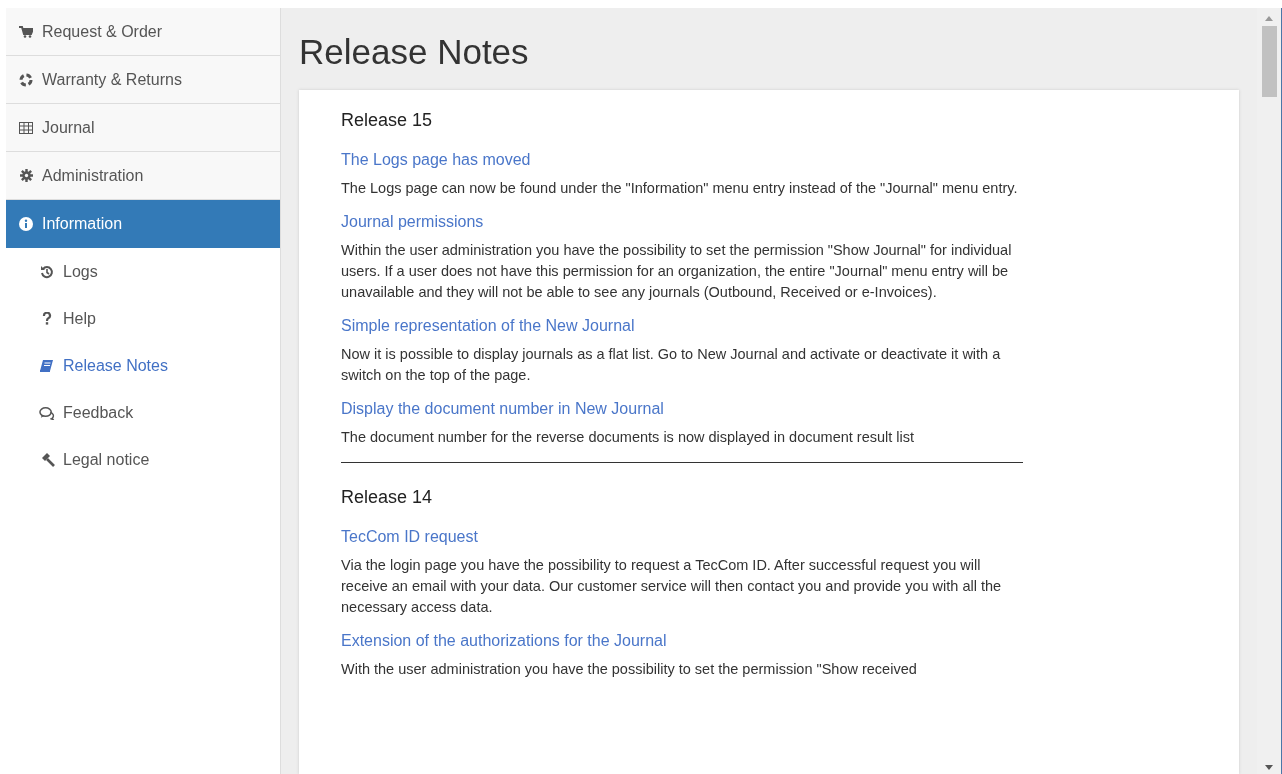 The height and width of the screenshot is (774, 1282). What do you see at coordinates (143, 459) in the screenshot?
I see `sidebar-subitem: Legal notice` at bounding box center [143, 459].